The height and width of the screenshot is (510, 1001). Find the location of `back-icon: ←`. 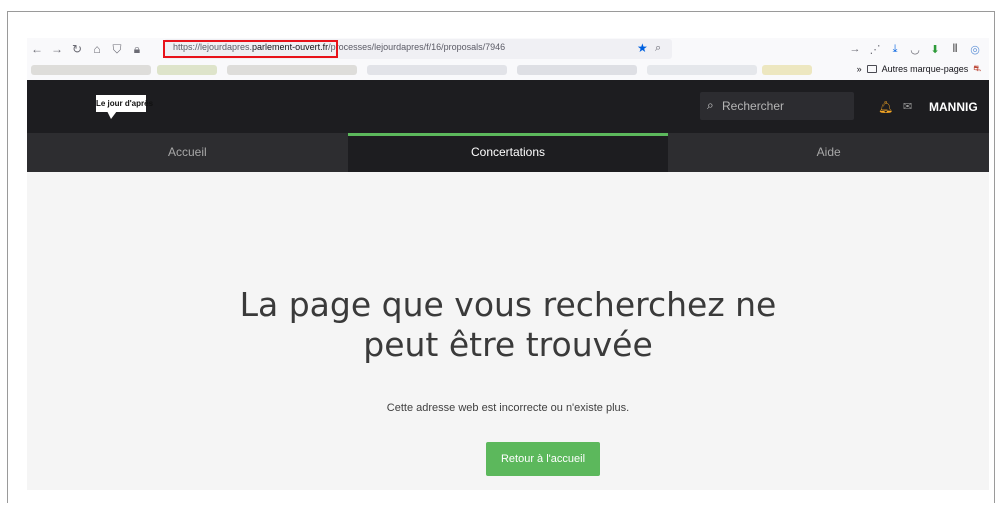

back-icon: ← is located at coordinates (37, 49).